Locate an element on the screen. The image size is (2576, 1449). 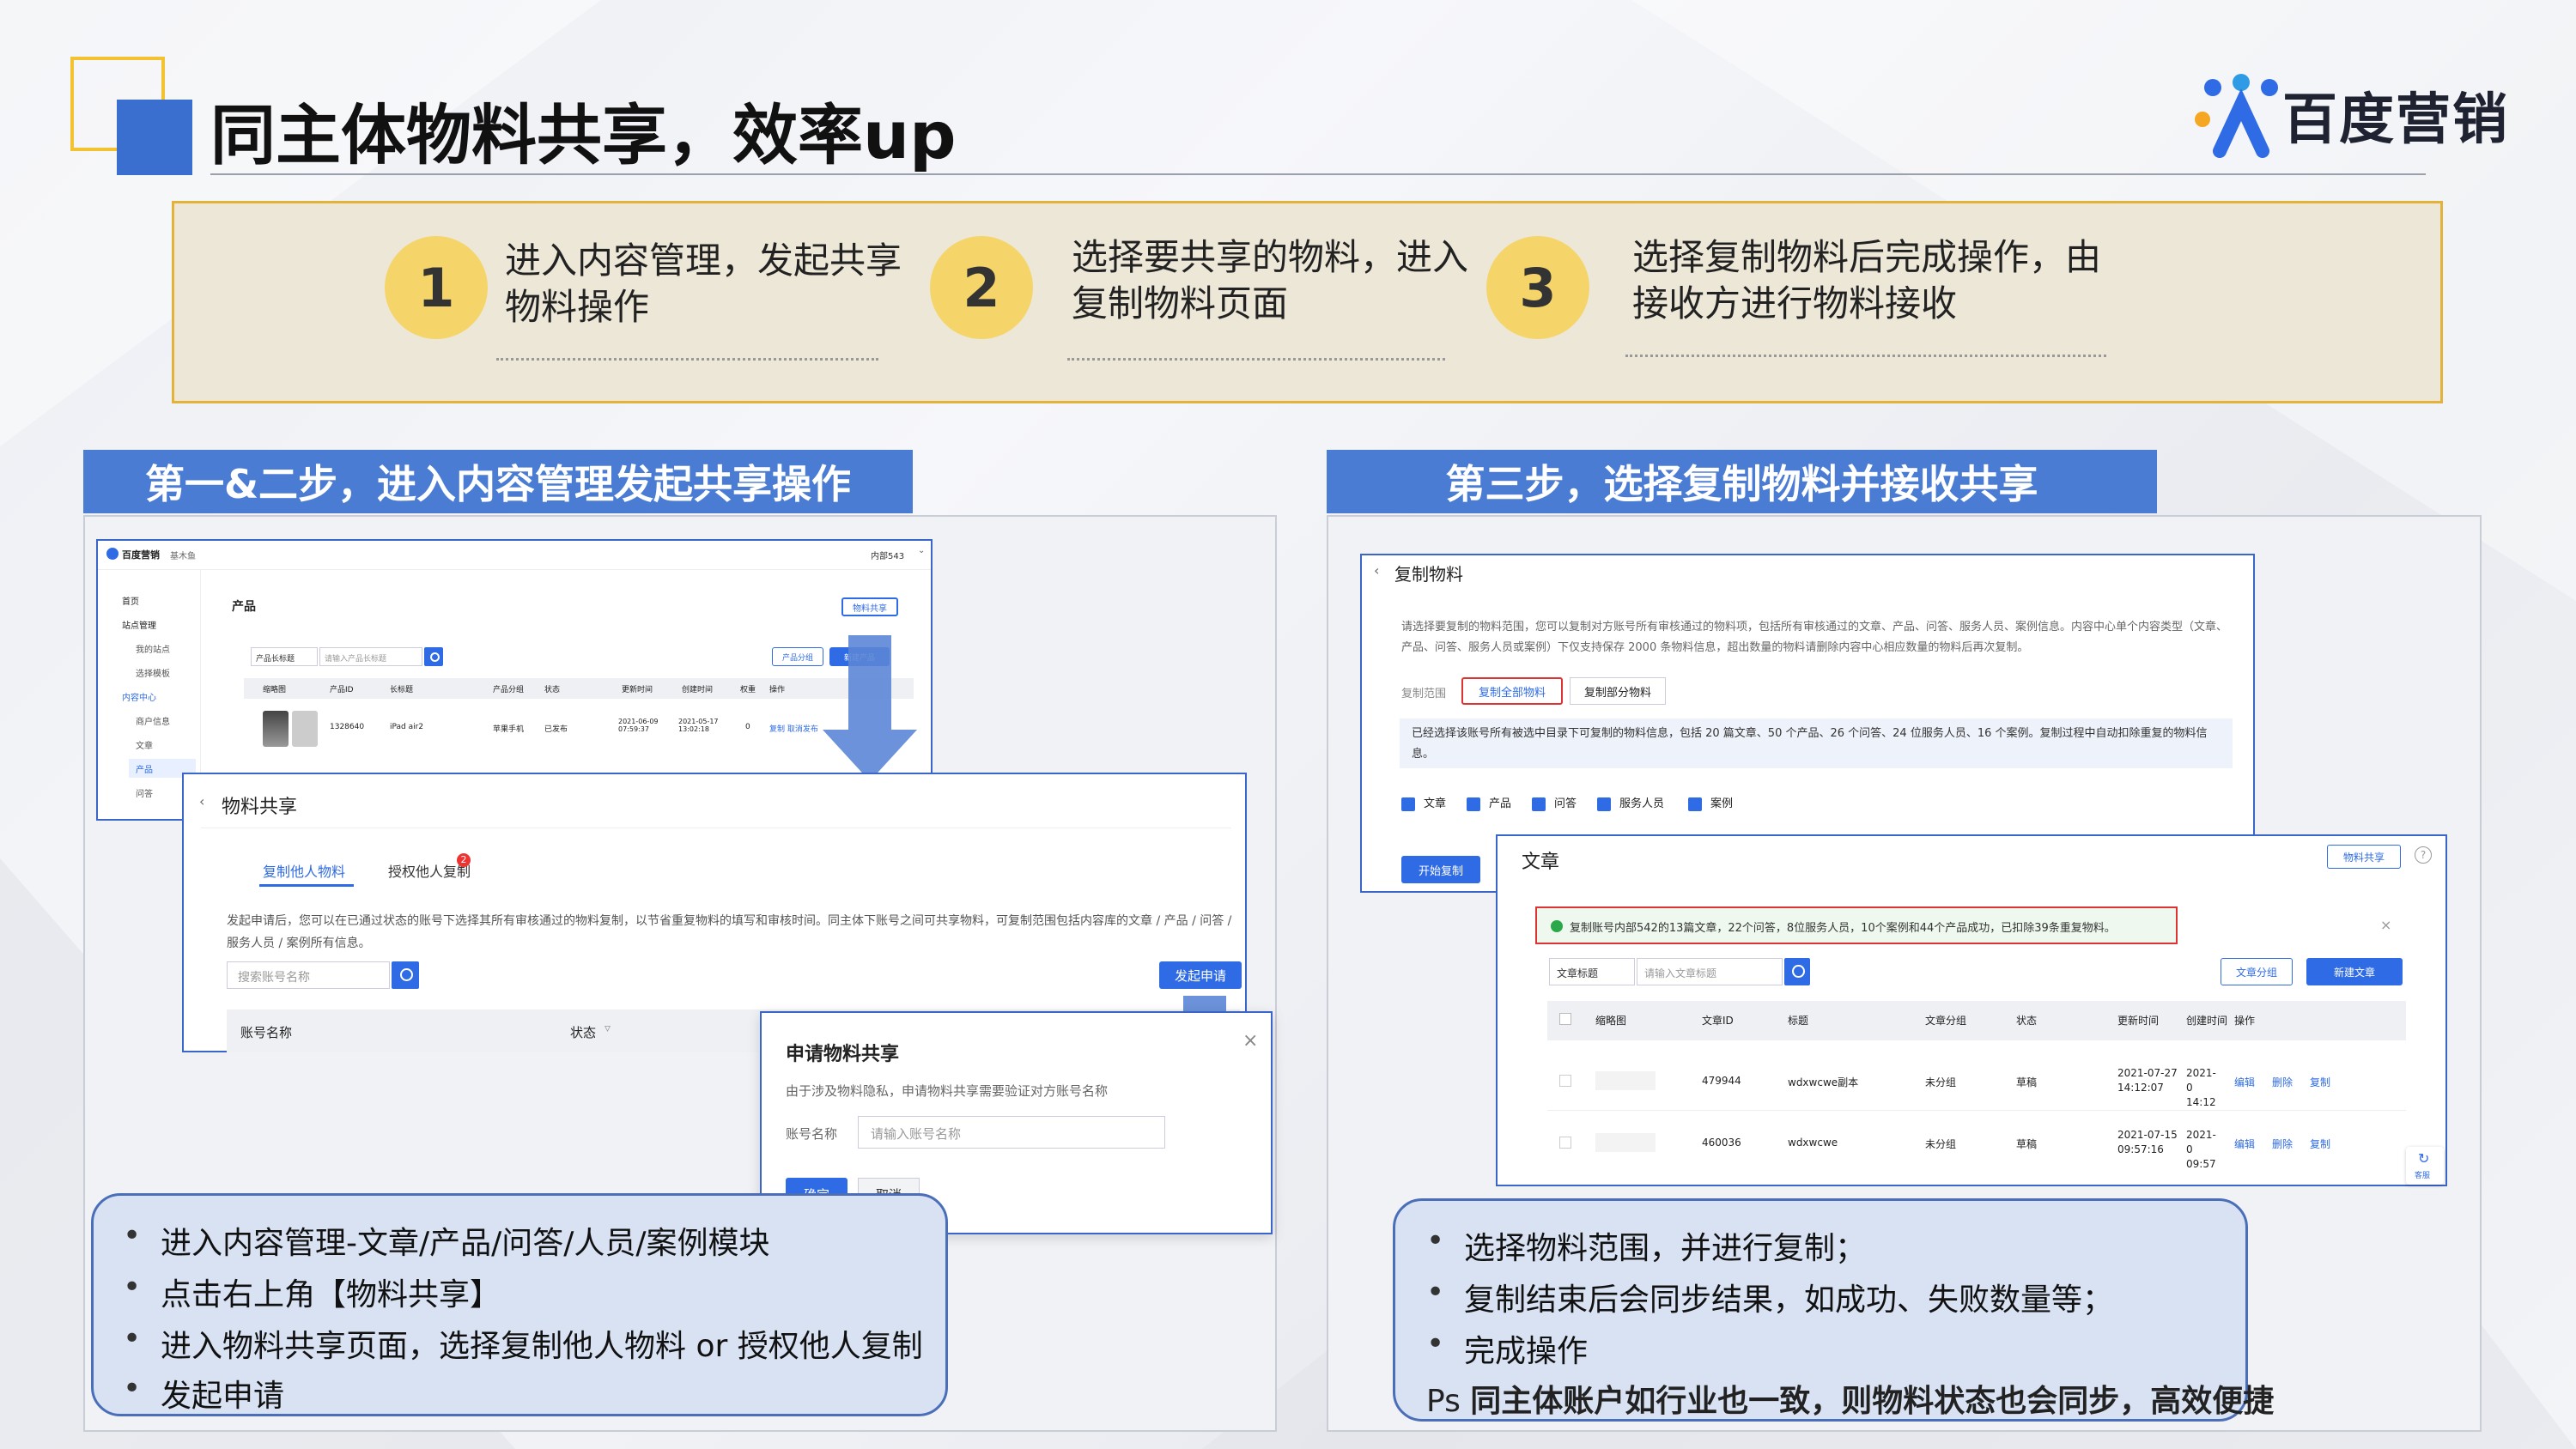
right-bullet-1: 选择物料范围，并进行复制； is located at coordinates (1646, 1245).